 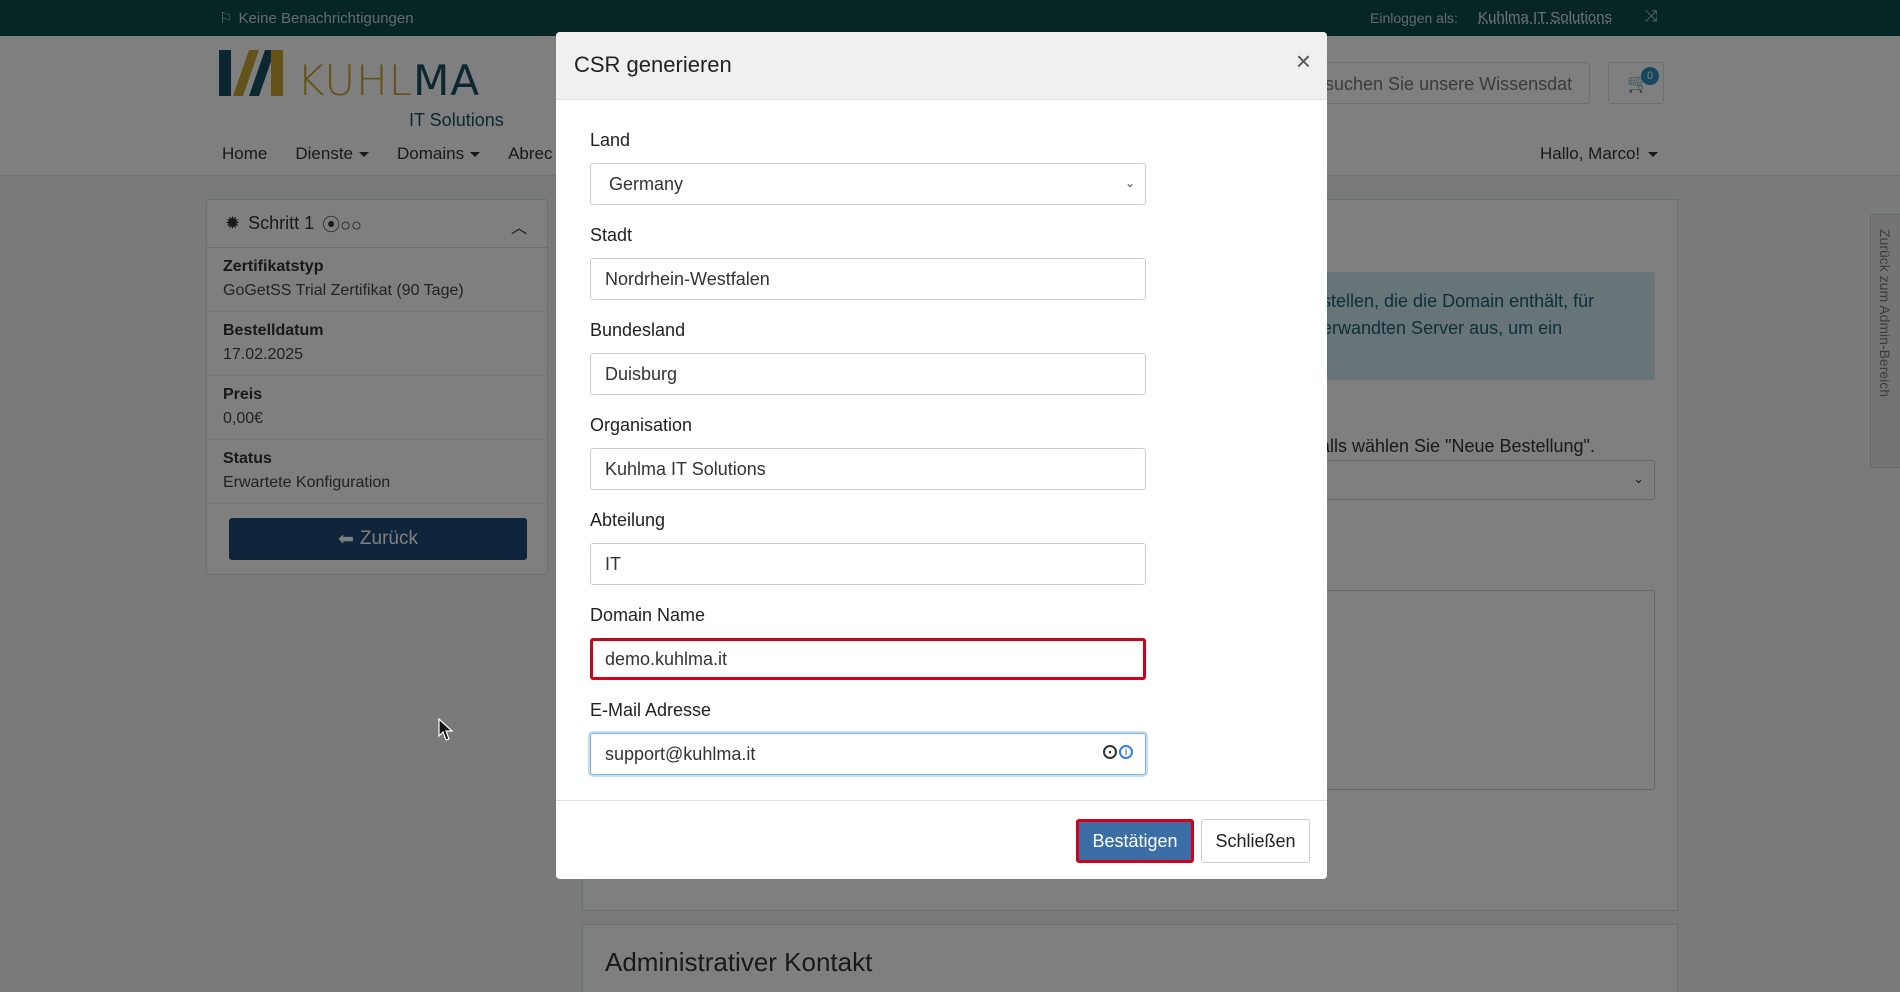 What do you see at coordinates (941, 839) in the screenshot?
I see `modal-footer: Bestätigen Schließen` at bounding box center [941, 839].